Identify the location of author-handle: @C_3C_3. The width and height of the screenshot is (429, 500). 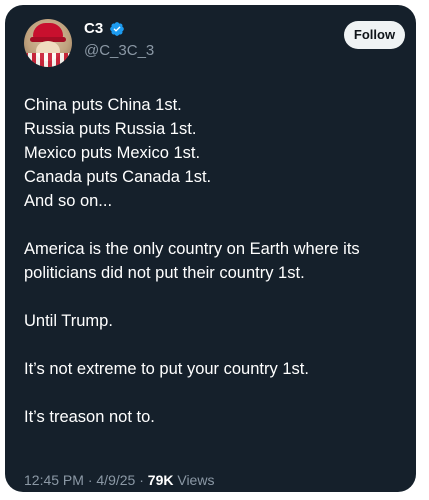
(119, 51).